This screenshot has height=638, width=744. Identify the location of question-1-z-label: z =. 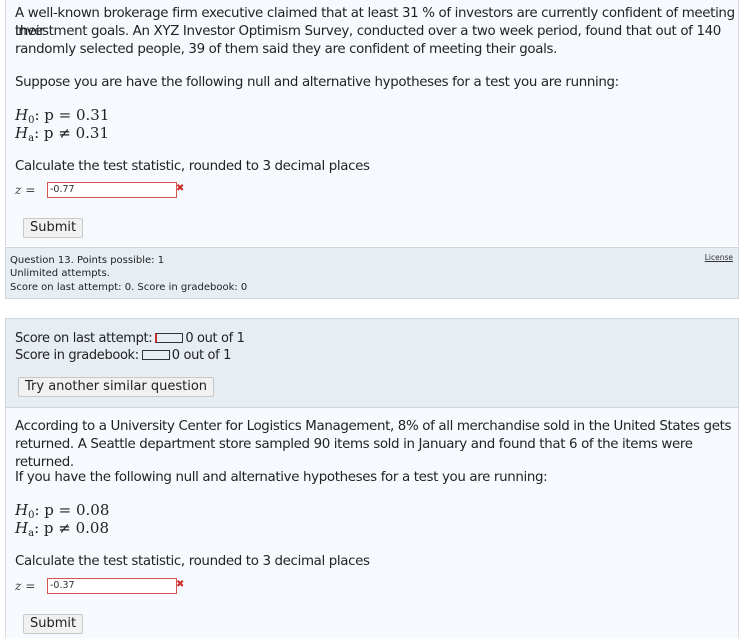
(25, 190).